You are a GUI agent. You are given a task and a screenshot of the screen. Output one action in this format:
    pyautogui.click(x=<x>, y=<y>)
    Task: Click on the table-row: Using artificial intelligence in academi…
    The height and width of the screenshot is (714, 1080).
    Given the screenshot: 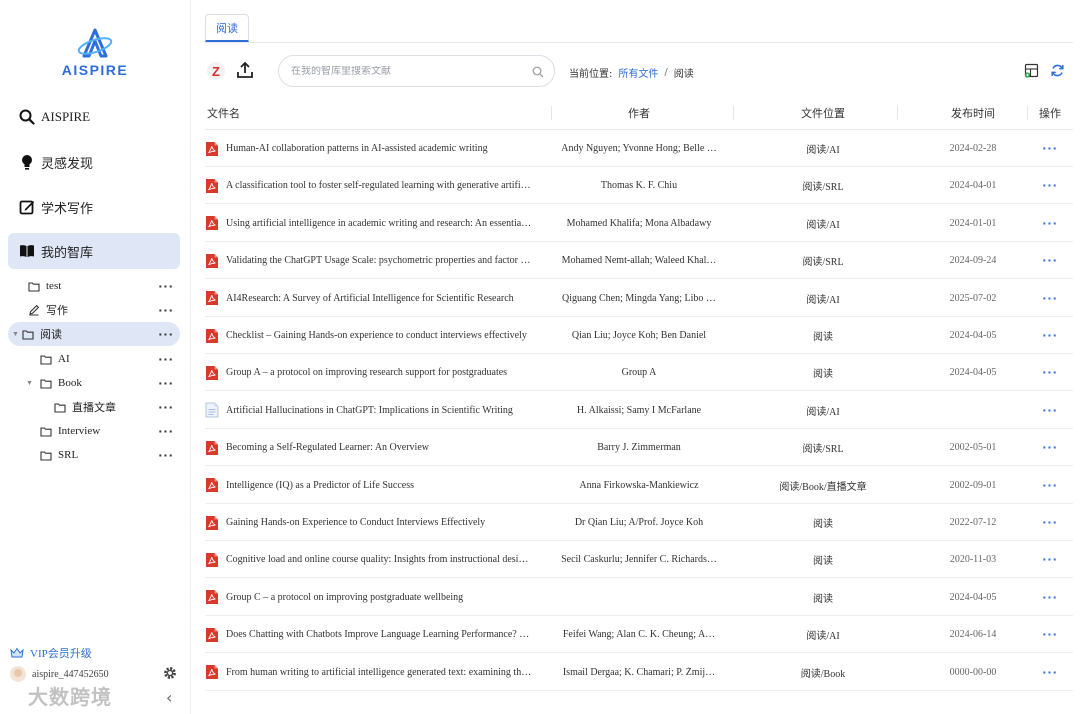 What is the action you would take?
    pyautogui.click(x=639, y=223)
    